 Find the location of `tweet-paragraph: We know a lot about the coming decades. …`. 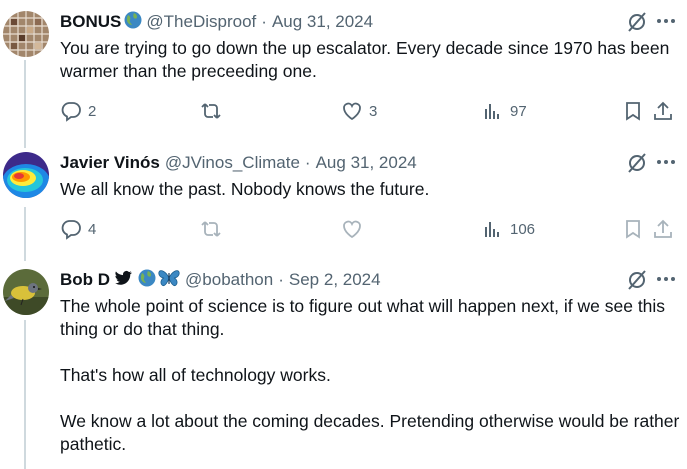

tweet-paragraph: We know a lot about the coming decades. … is located at coordinates (370, 432).